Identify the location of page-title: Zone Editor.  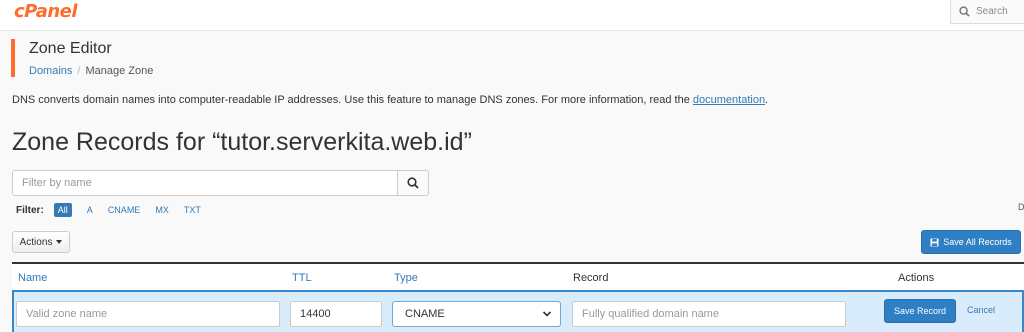
(70, 48).